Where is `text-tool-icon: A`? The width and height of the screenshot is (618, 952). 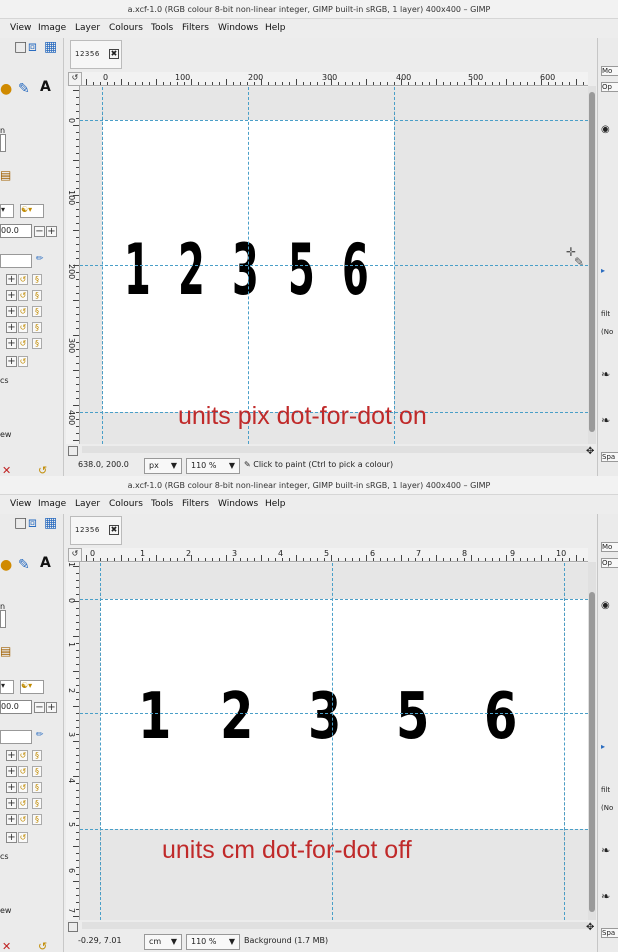 text-tool-icon: A is located at coordinates (45, 563).